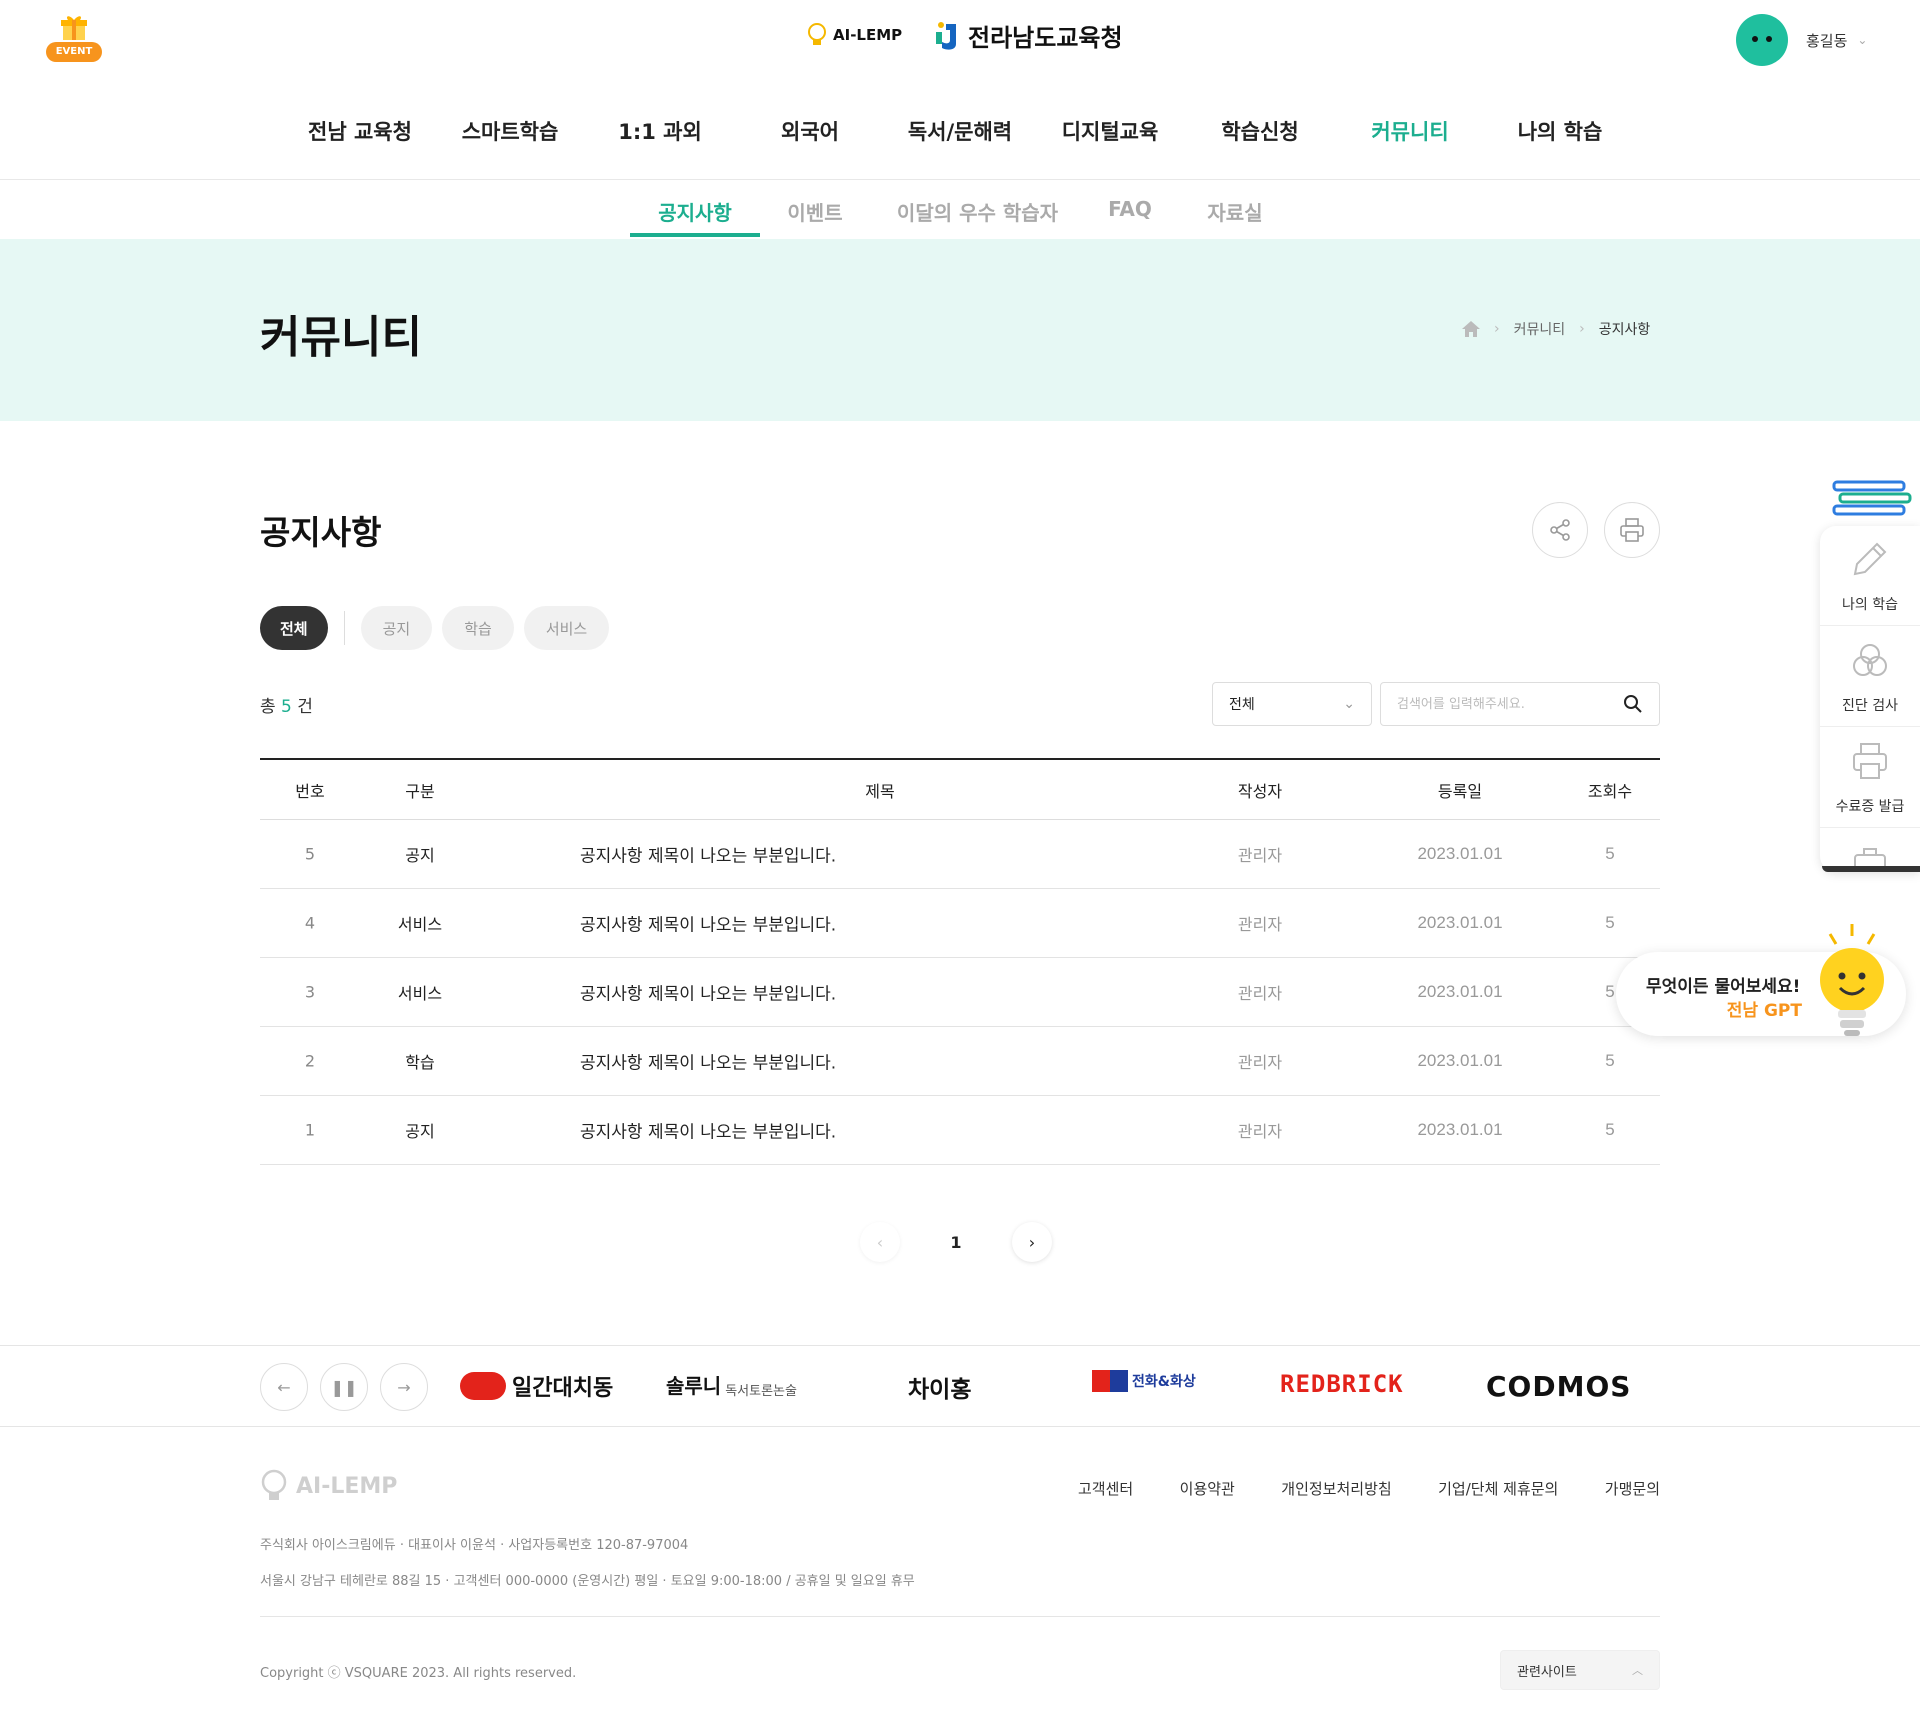  What do you see at coordinates (810, 131) in the screenshot?
I see `gnb-item-language: 외국어` at bounding box center [810, 131].